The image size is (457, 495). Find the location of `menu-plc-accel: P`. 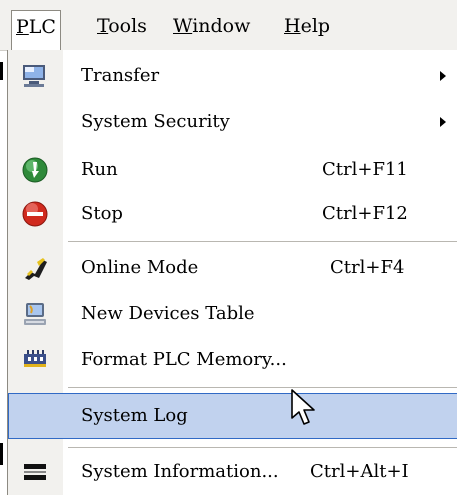

menu-plc-accel: P is located at coordinates (22, 27).